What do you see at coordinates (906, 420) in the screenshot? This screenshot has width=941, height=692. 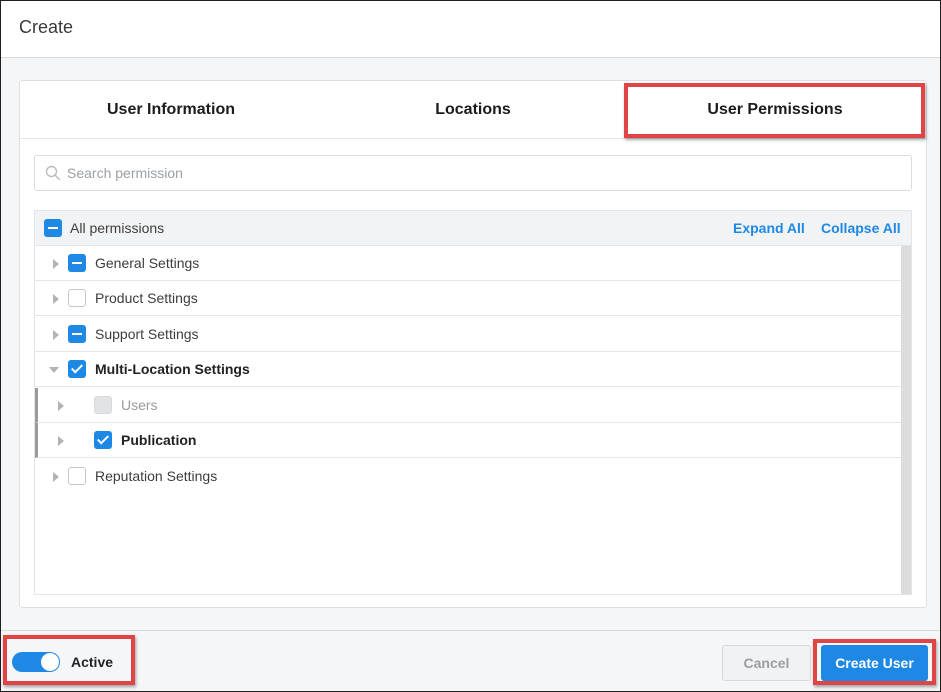 I see `tree-scrollbar` at bounding box center [906, 420].